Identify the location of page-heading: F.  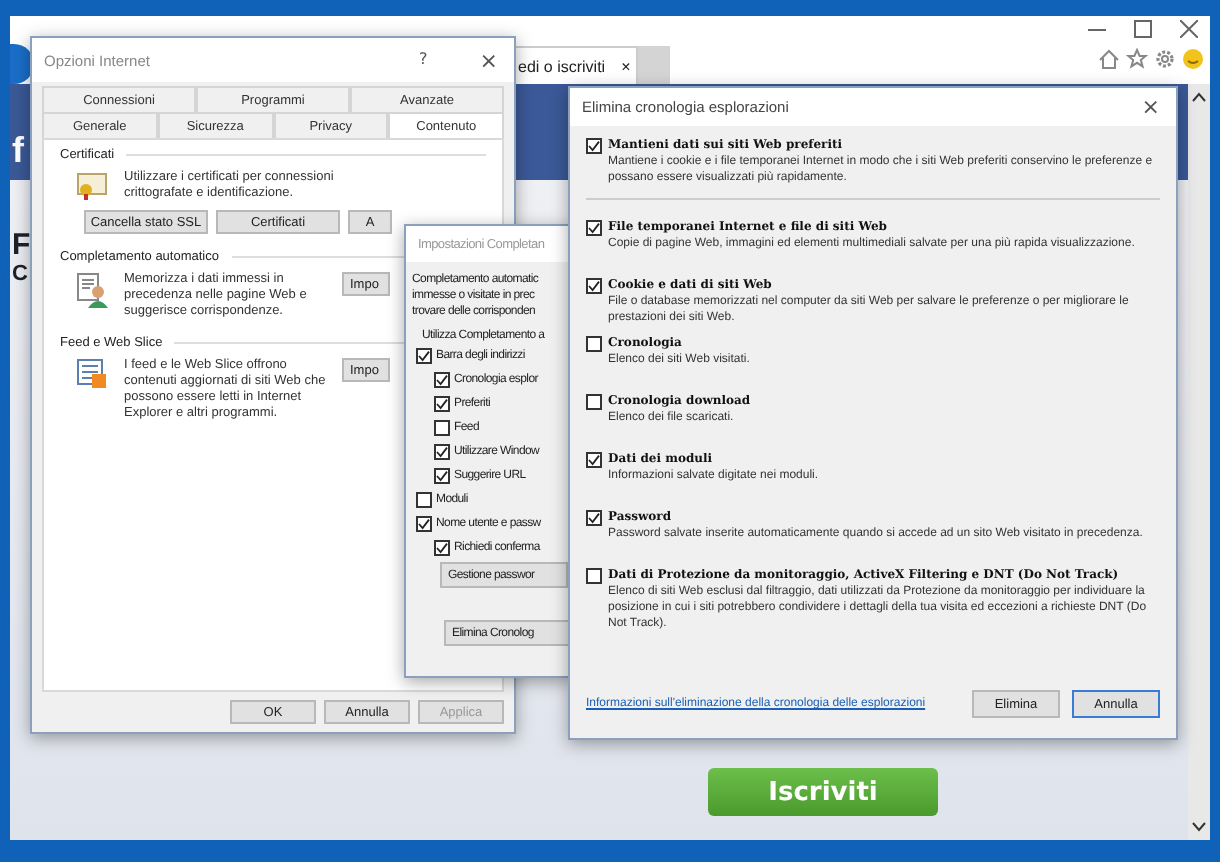
(21, 245).